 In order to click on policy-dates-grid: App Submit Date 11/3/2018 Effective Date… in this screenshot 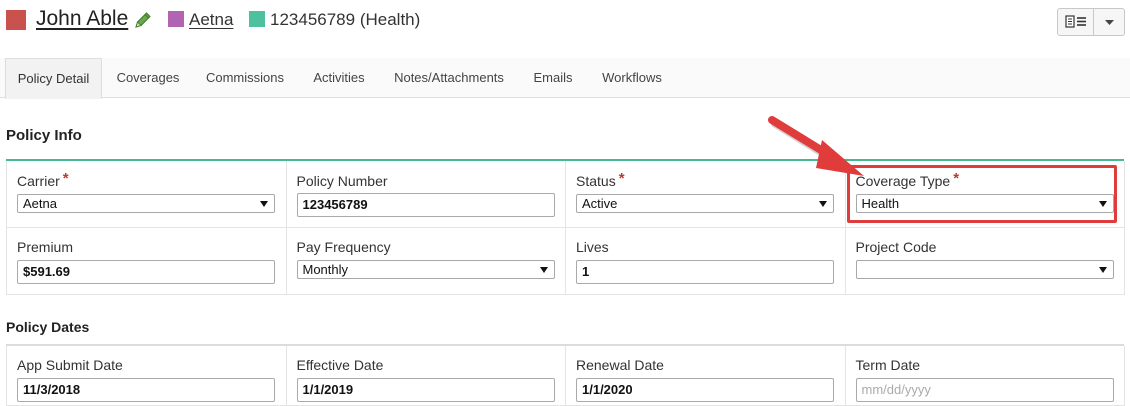, I will do `click(565, 376)`.